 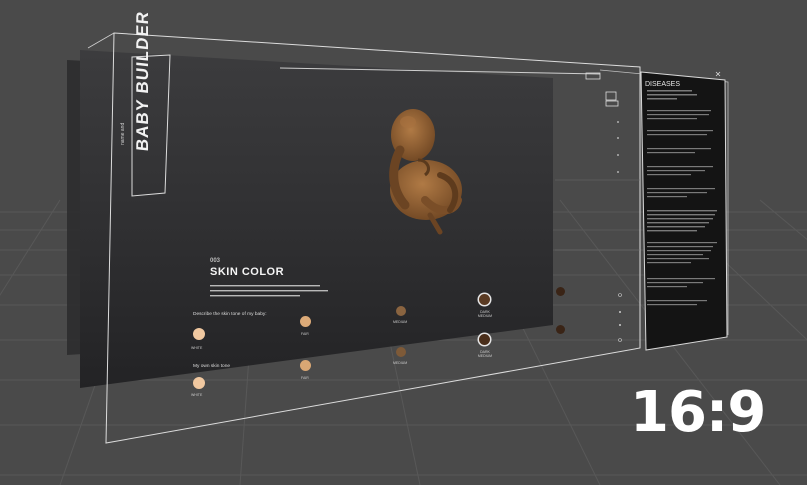 I want to click on app-title: BABY BUILDER, so click(x=142, y=80).